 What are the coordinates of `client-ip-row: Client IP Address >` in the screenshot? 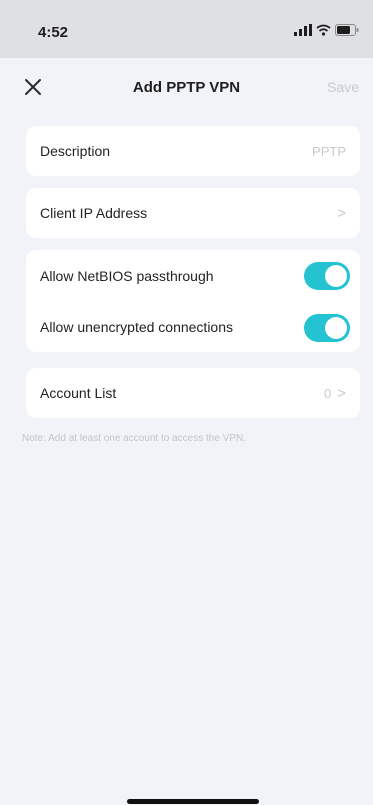 It's located at (193, 213).